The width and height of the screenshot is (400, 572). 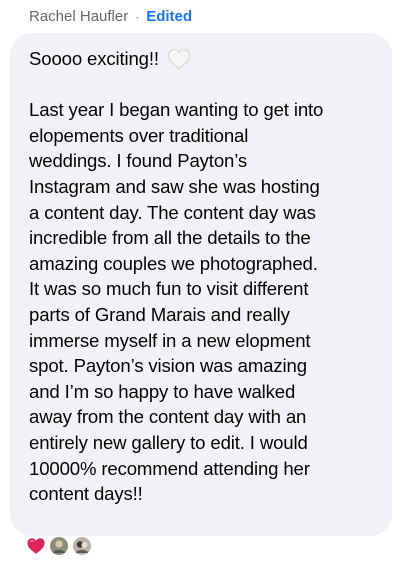 I want to click on avatar-reaction-2-icon, so click(x=82, y=546).